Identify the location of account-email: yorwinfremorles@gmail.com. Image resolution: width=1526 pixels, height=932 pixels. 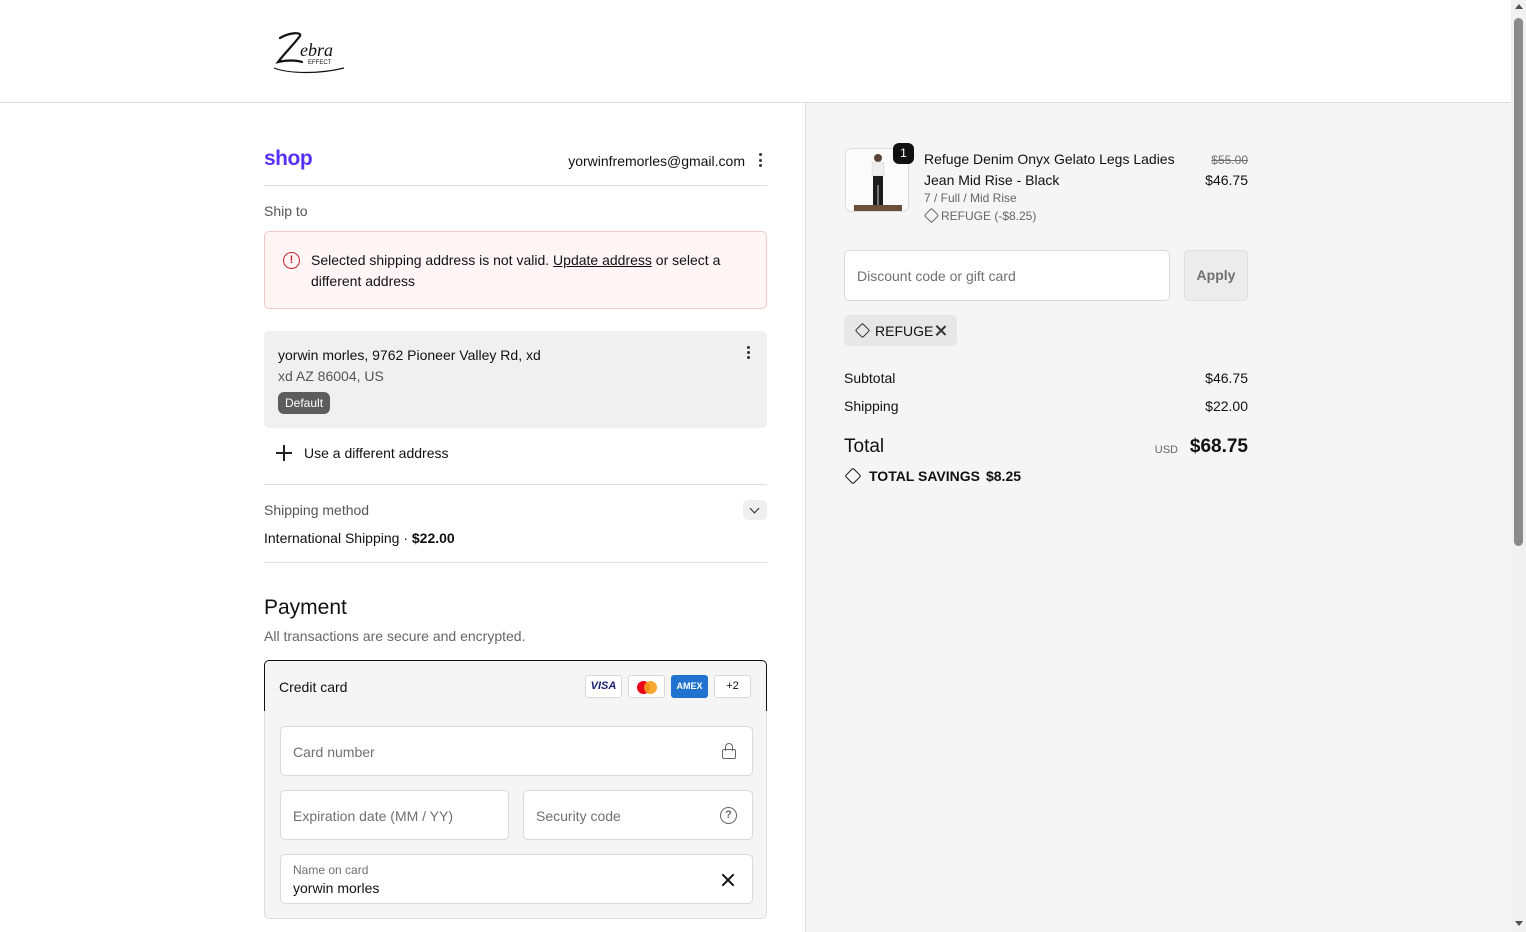
(656, 161).